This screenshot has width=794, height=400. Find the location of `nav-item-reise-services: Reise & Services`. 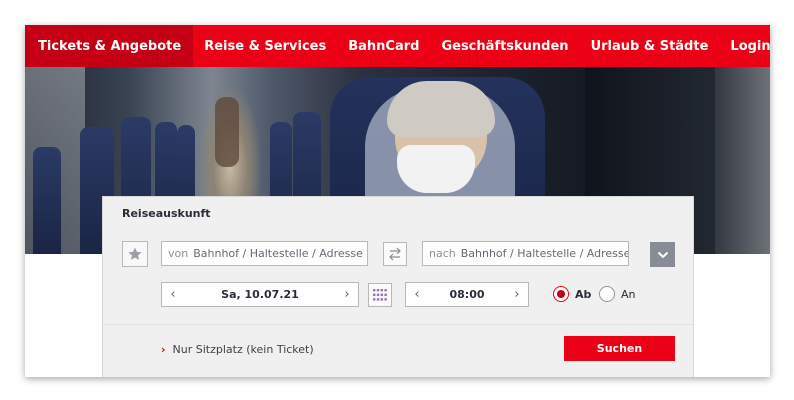

nav-item-reise-services: Reise & Services is located at coordinates (265, 46).